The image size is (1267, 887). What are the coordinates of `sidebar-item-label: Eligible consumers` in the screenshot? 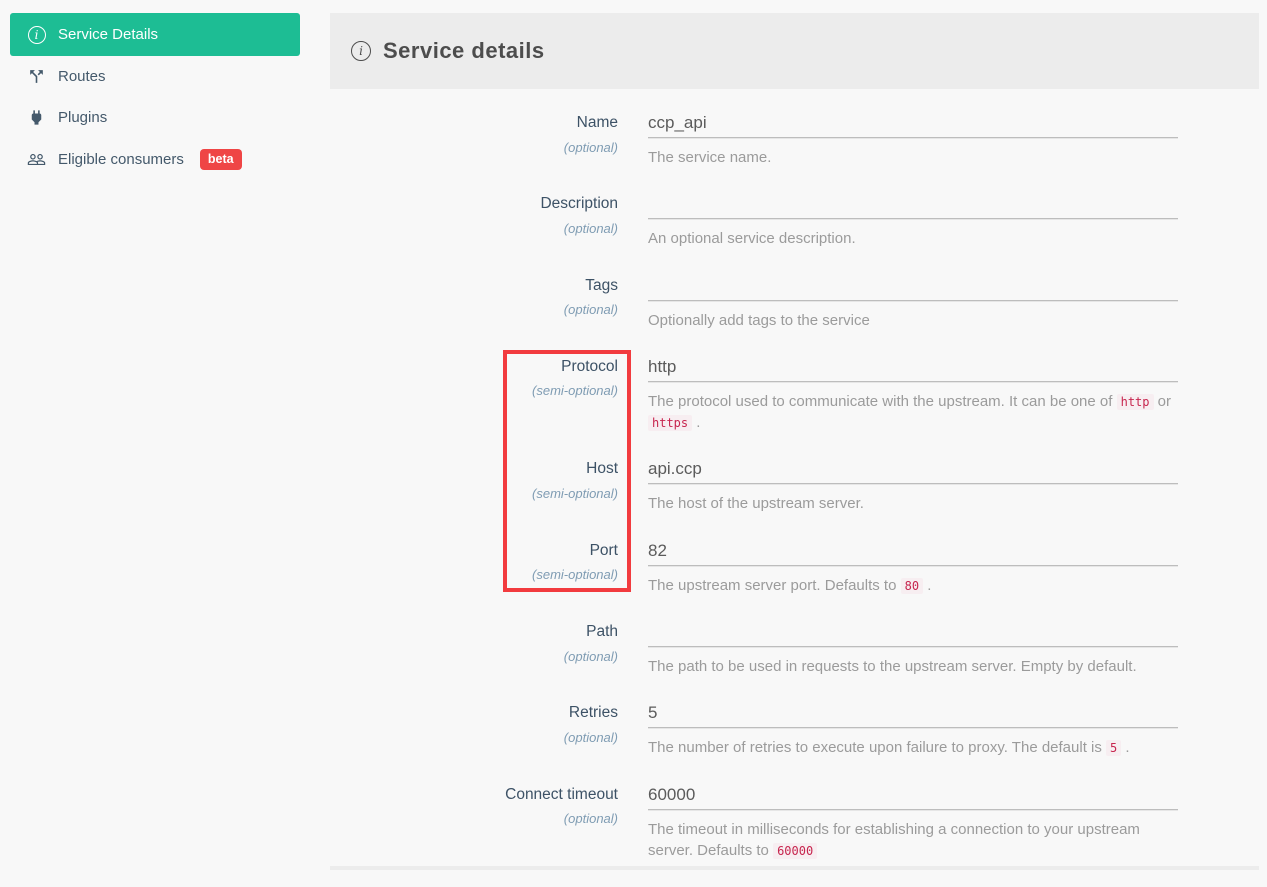 It's located at (121, 159).